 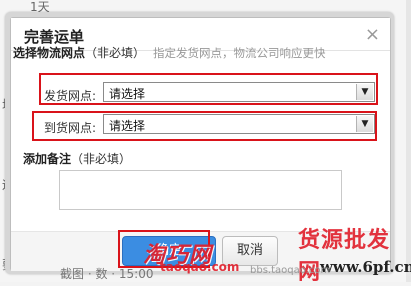 I want to click on remark-title-text: 添加备注, so click(x=47, y=159).